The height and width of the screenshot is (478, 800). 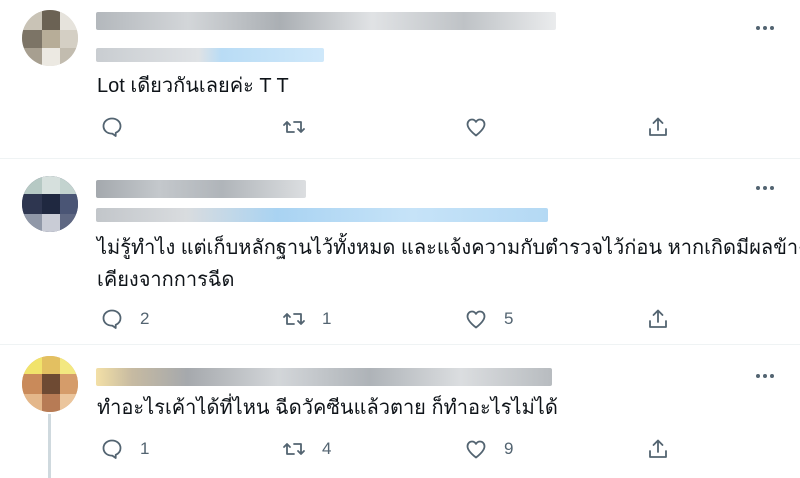 I want to click on reply-count: 1, so click(x=145, y=448).